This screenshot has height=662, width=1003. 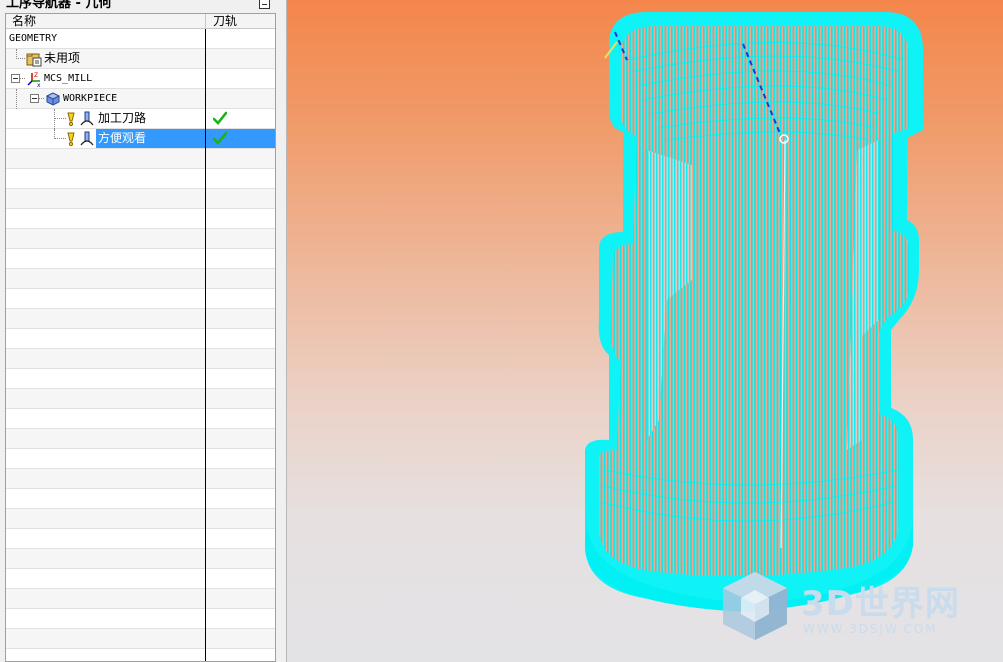 I want to click on grid-header: 名称 刀轨, so click(x=140, y=21).